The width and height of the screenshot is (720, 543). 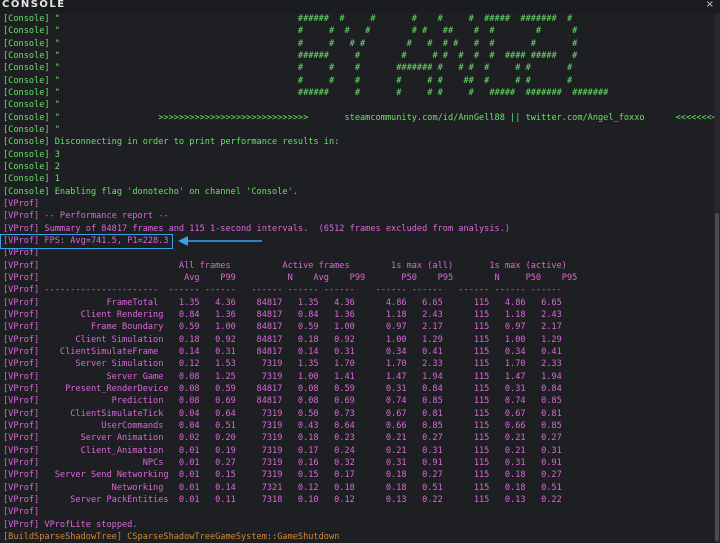 I want to click on console-line: [Console] ", so click(x=31, y=105).